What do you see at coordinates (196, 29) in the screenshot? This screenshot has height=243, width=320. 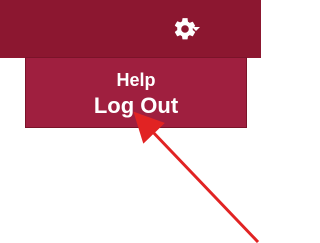 I see `chevron-down-icon` at bounding box center [196, 29].